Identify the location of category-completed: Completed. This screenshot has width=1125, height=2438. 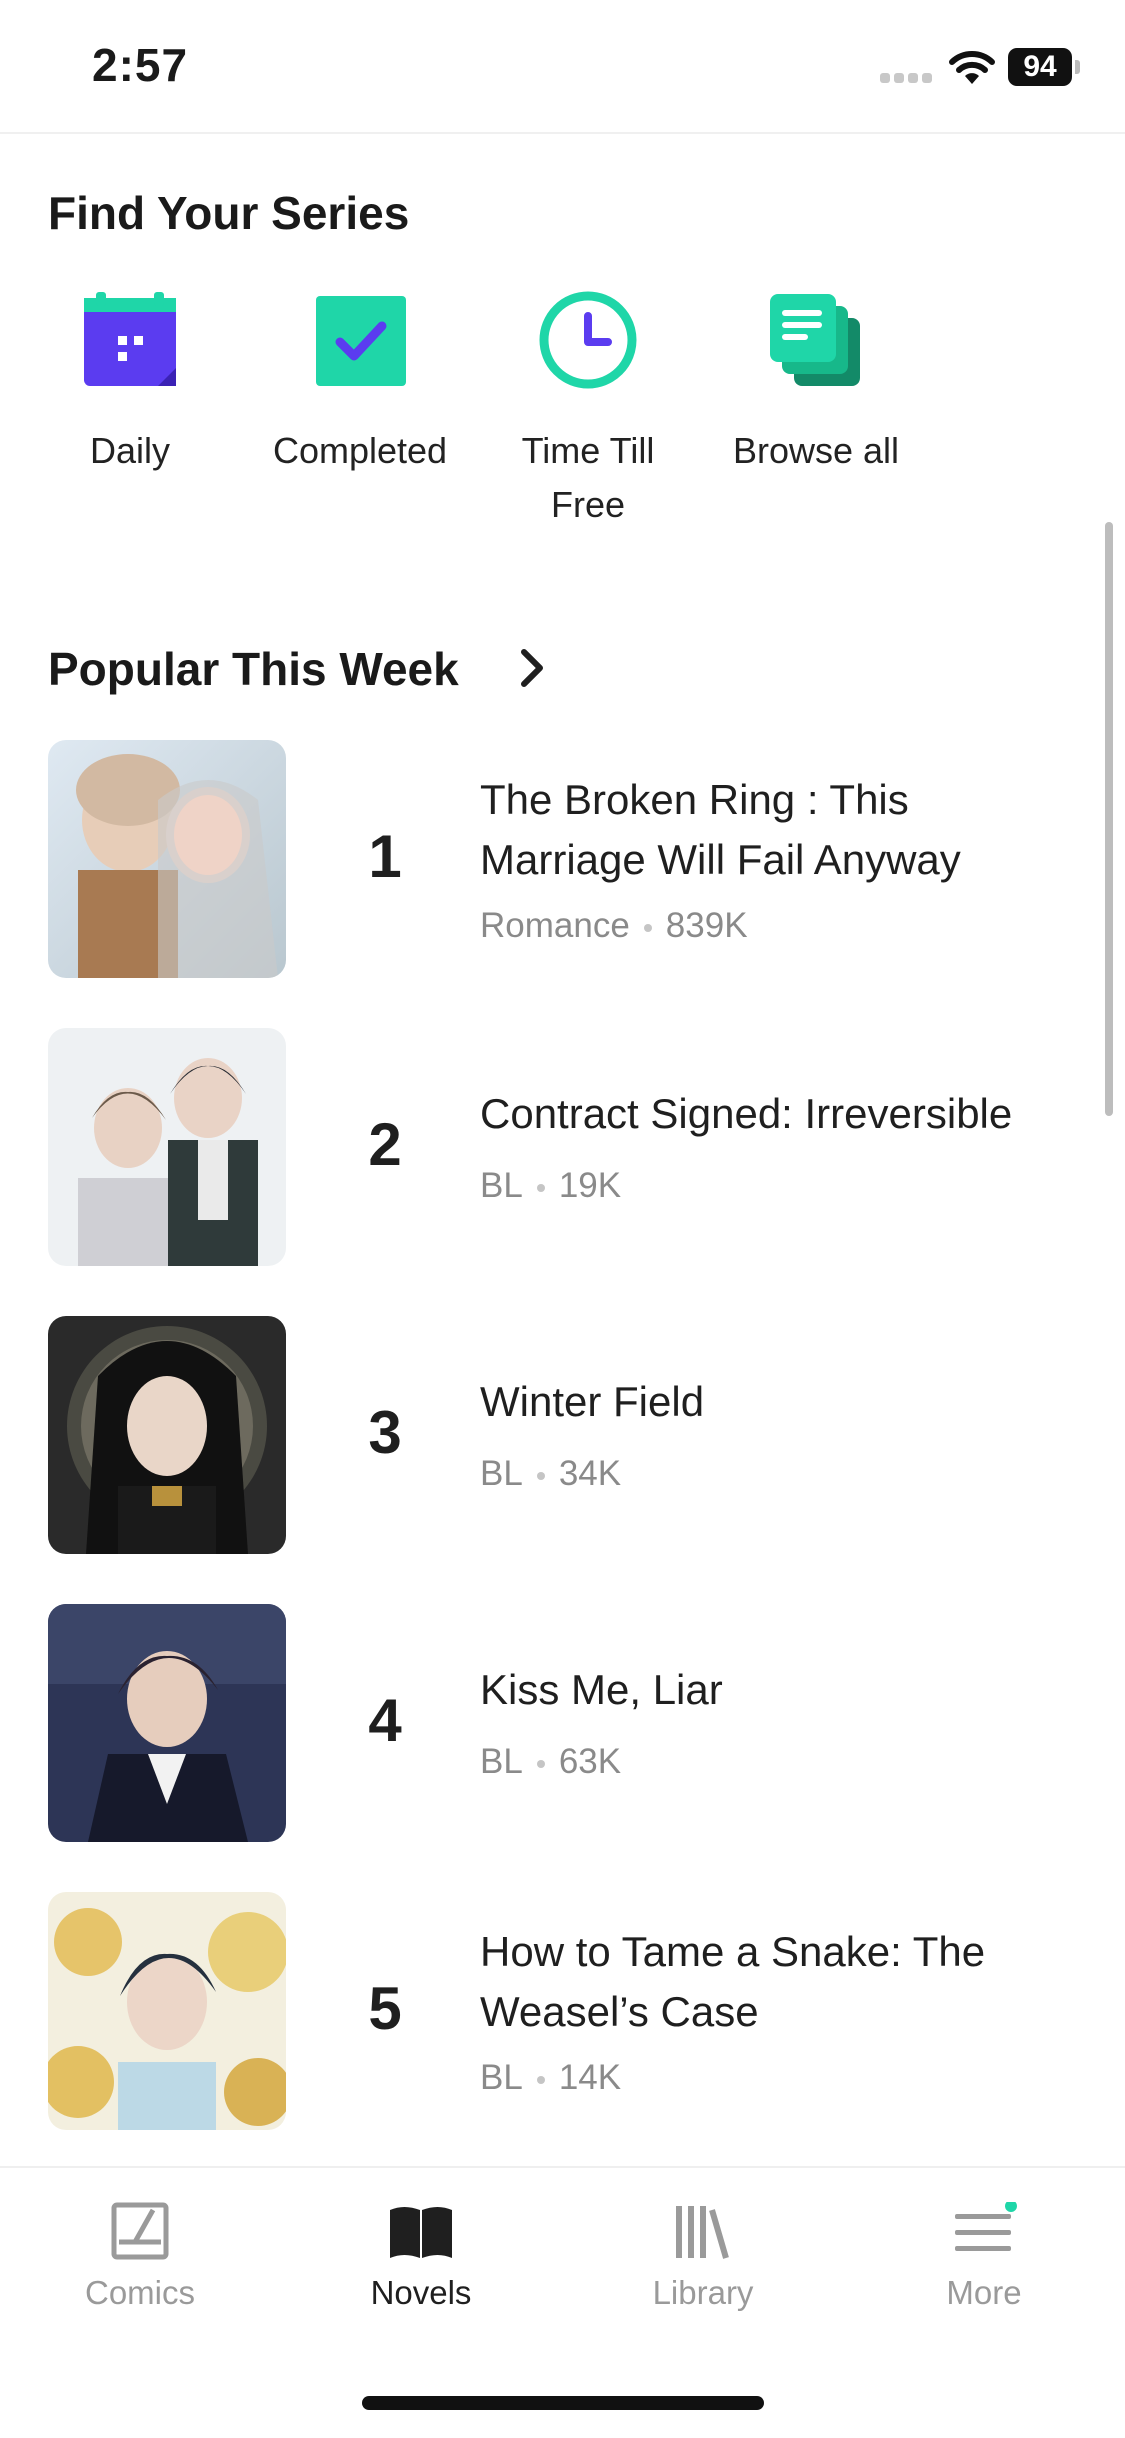
(360, 384).